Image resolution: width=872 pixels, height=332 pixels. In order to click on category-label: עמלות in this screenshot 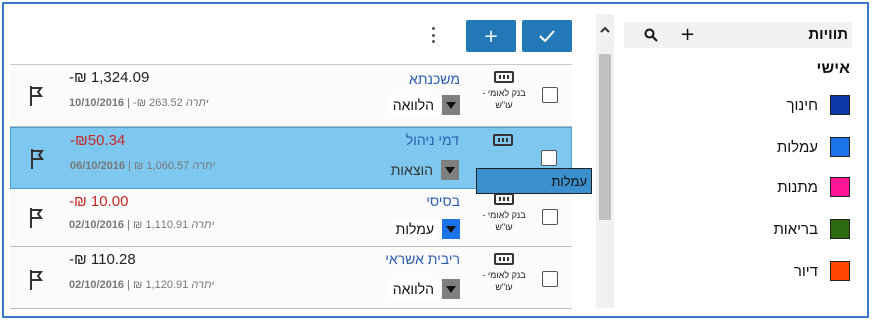, I will do `click(414, 229)`.